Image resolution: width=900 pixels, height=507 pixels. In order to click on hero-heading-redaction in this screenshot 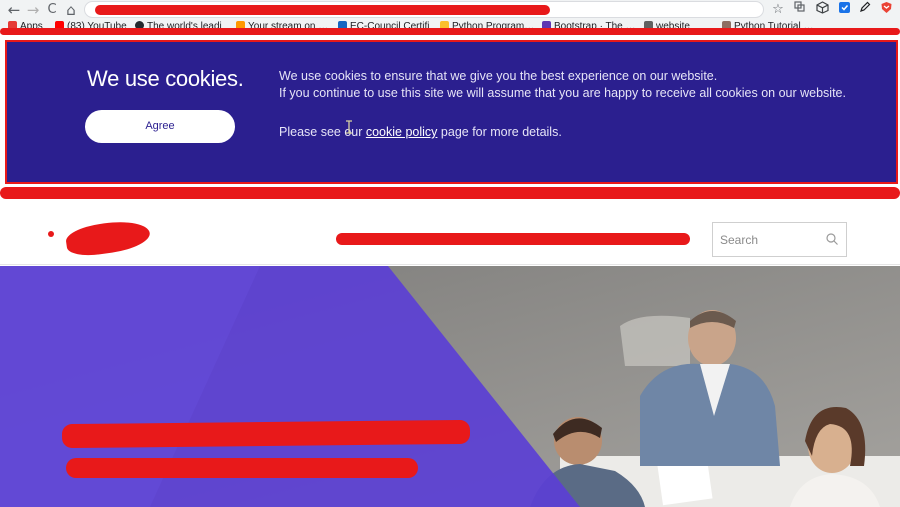, I will do `click(266, 434)`.